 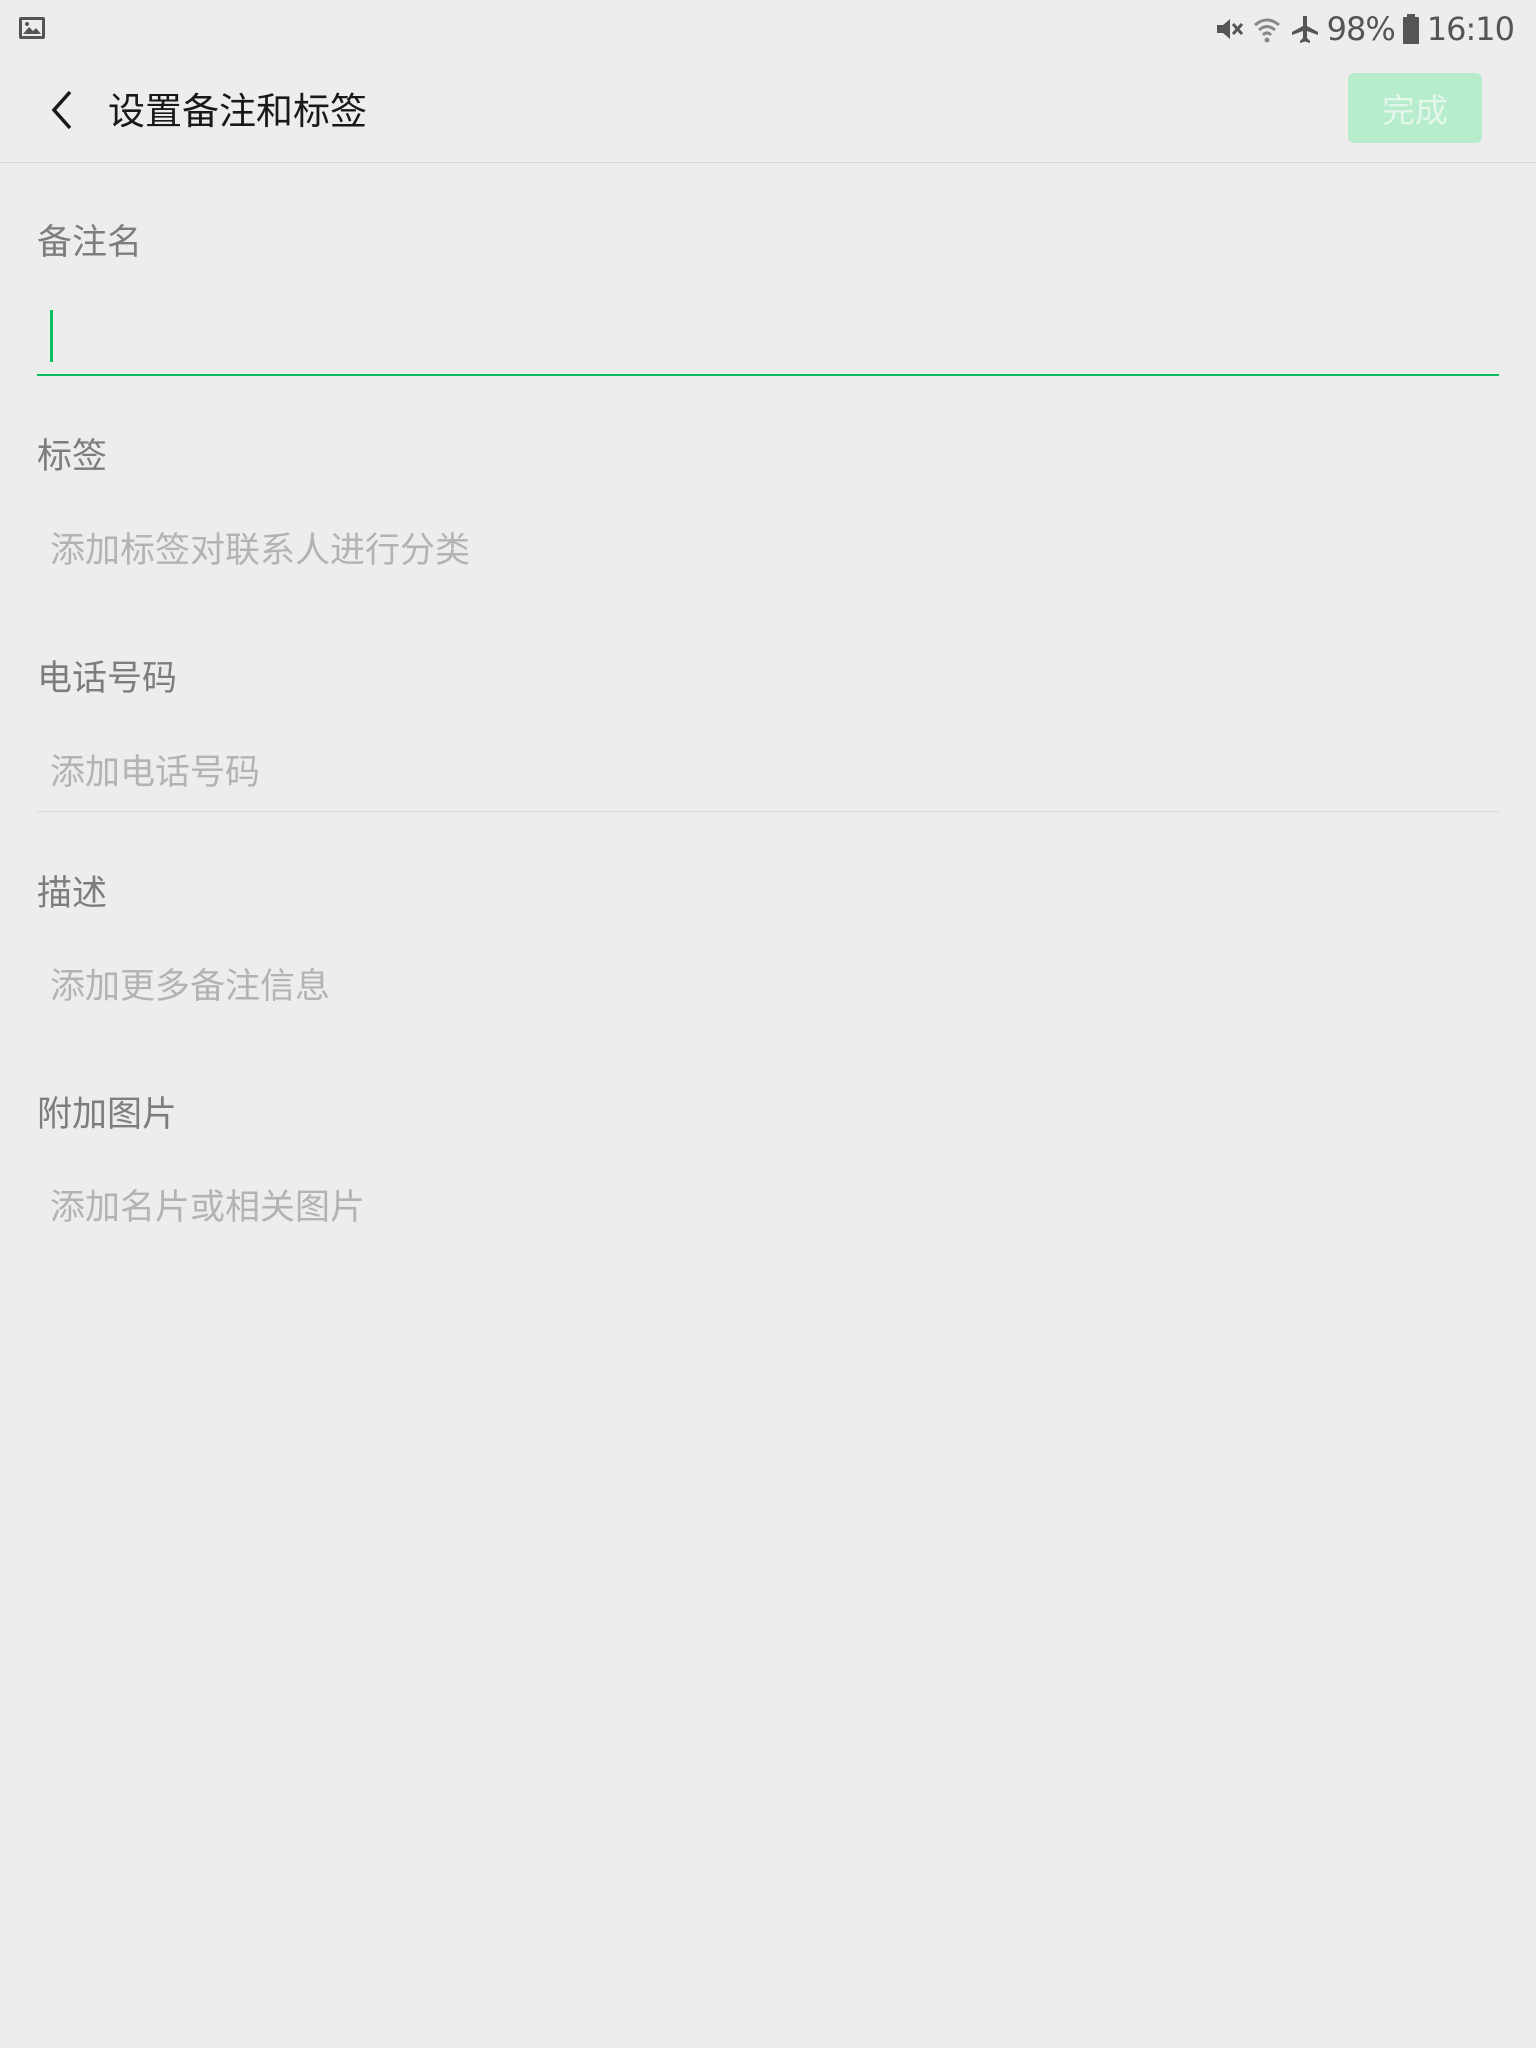 I want to click on chevron-left-icon, so click(x=61, y=110).